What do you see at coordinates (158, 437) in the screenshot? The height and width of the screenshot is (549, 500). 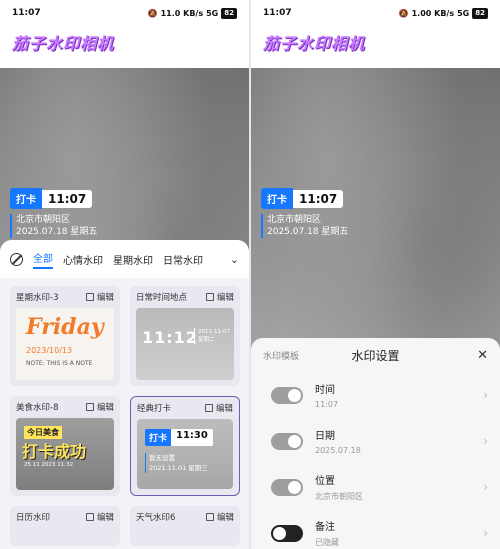 I see `preview-badge: 打卡` at bounding box center [158, 437].